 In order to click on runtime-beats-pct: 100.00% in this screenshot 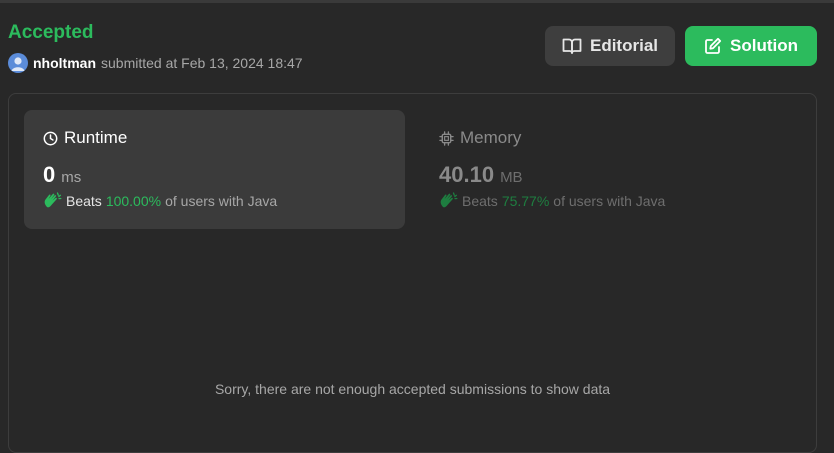, I will do `click(133, 200)`.